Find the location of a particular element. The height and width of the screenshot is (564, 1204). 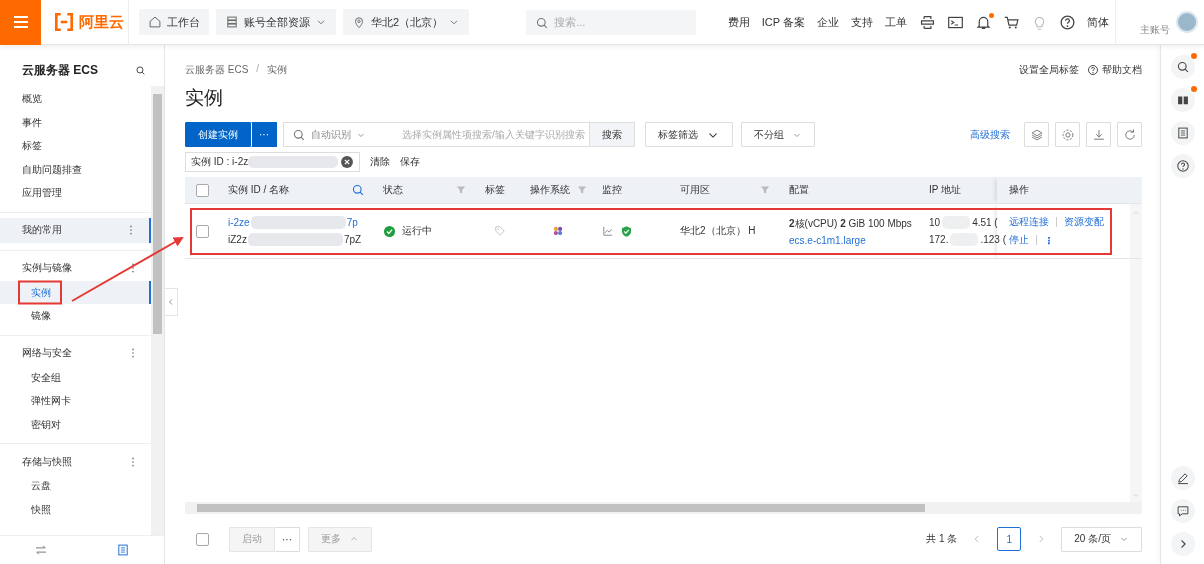

nav-link: 费用 is located at coordinates (738, 22).